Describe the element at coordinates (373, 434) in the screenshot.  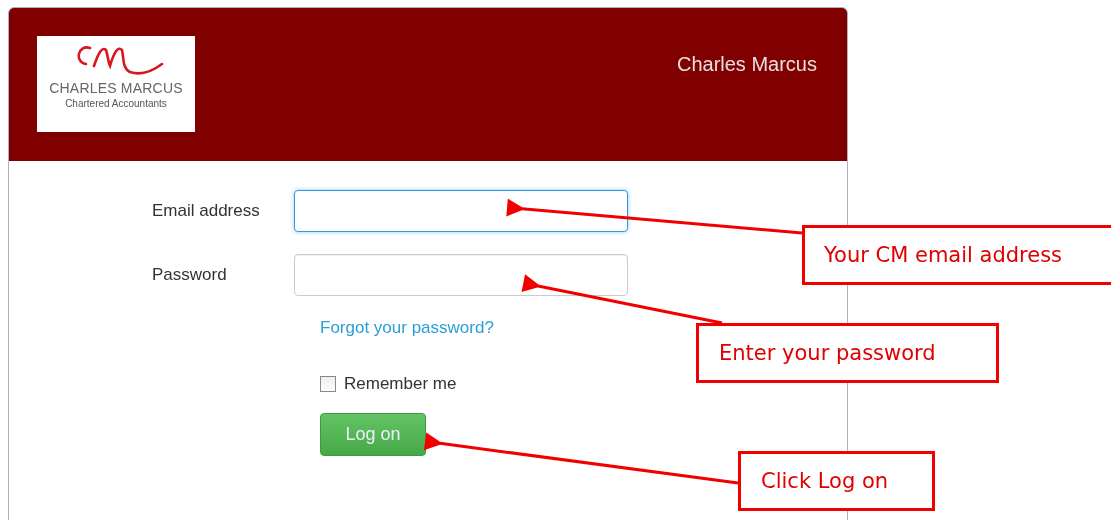
I see `log-on-button: Log on` at that location.